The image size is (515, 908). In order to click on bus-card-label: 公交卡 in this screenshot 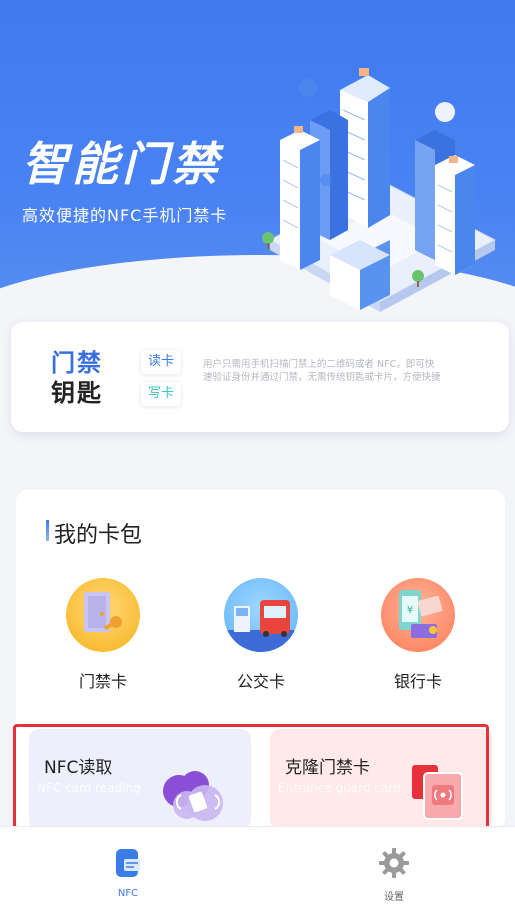, I will do `click(260, 681)`.